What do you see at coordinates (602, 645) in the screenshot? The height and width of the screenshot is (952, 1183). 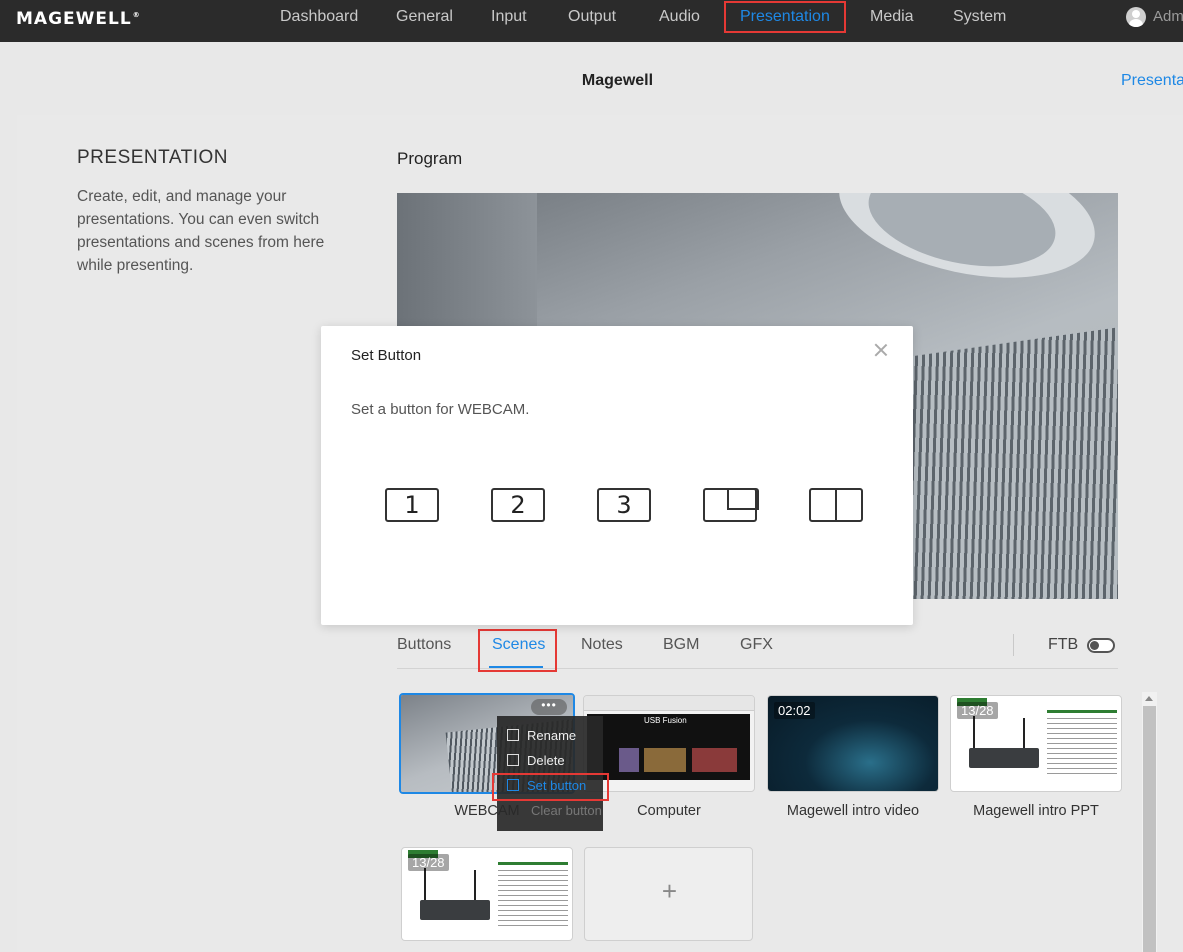 I see `tab-notes: Notes` at bounding box center [602, 645].